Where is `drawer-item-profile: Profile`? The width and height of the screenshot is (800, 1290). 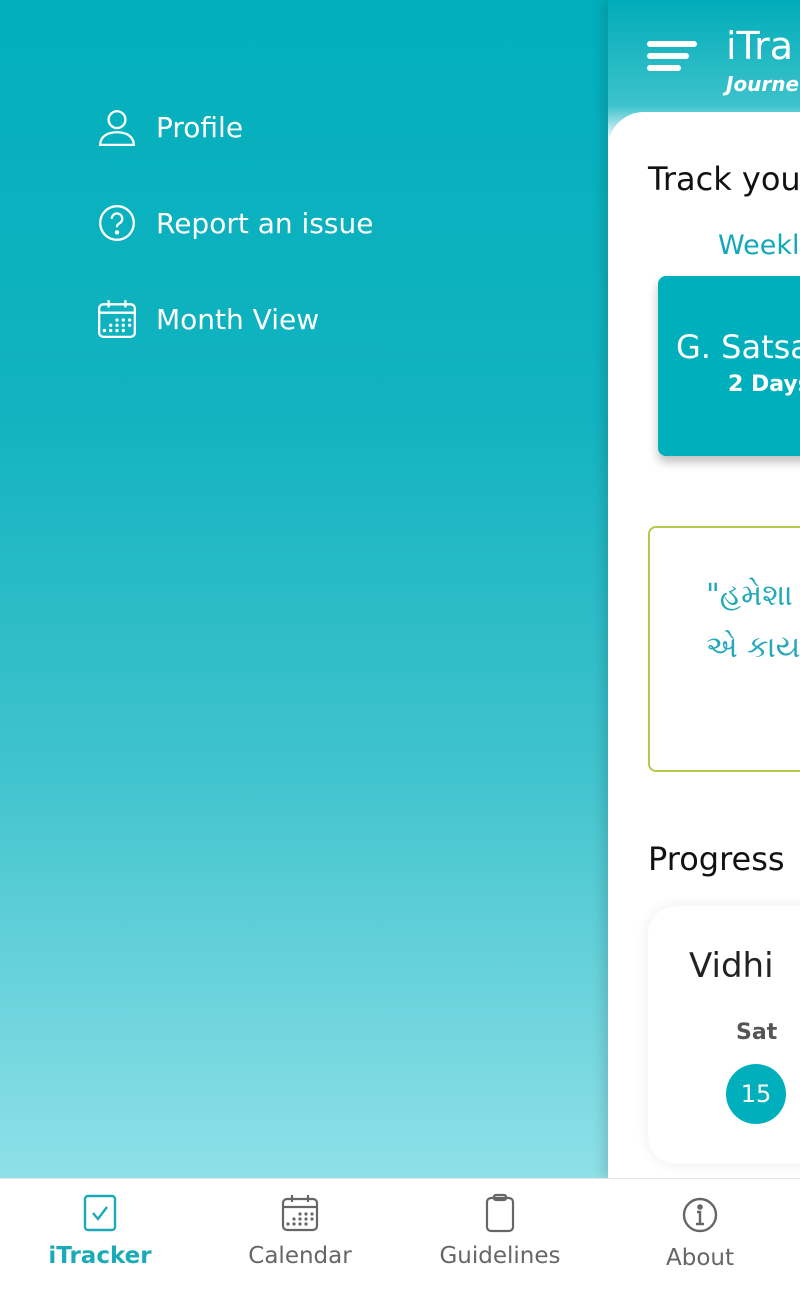 drawer-item-profile: Profile is located at coordinates (169, 127).